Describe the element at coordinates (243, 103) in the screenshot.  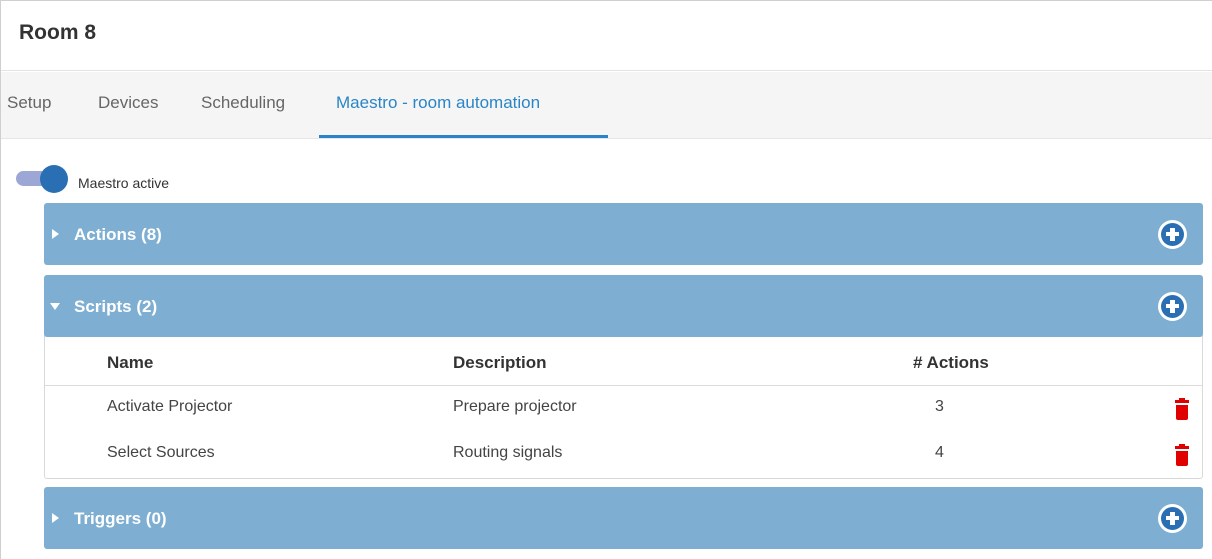
I see `tab-scheduling: Scheduling` at that location.